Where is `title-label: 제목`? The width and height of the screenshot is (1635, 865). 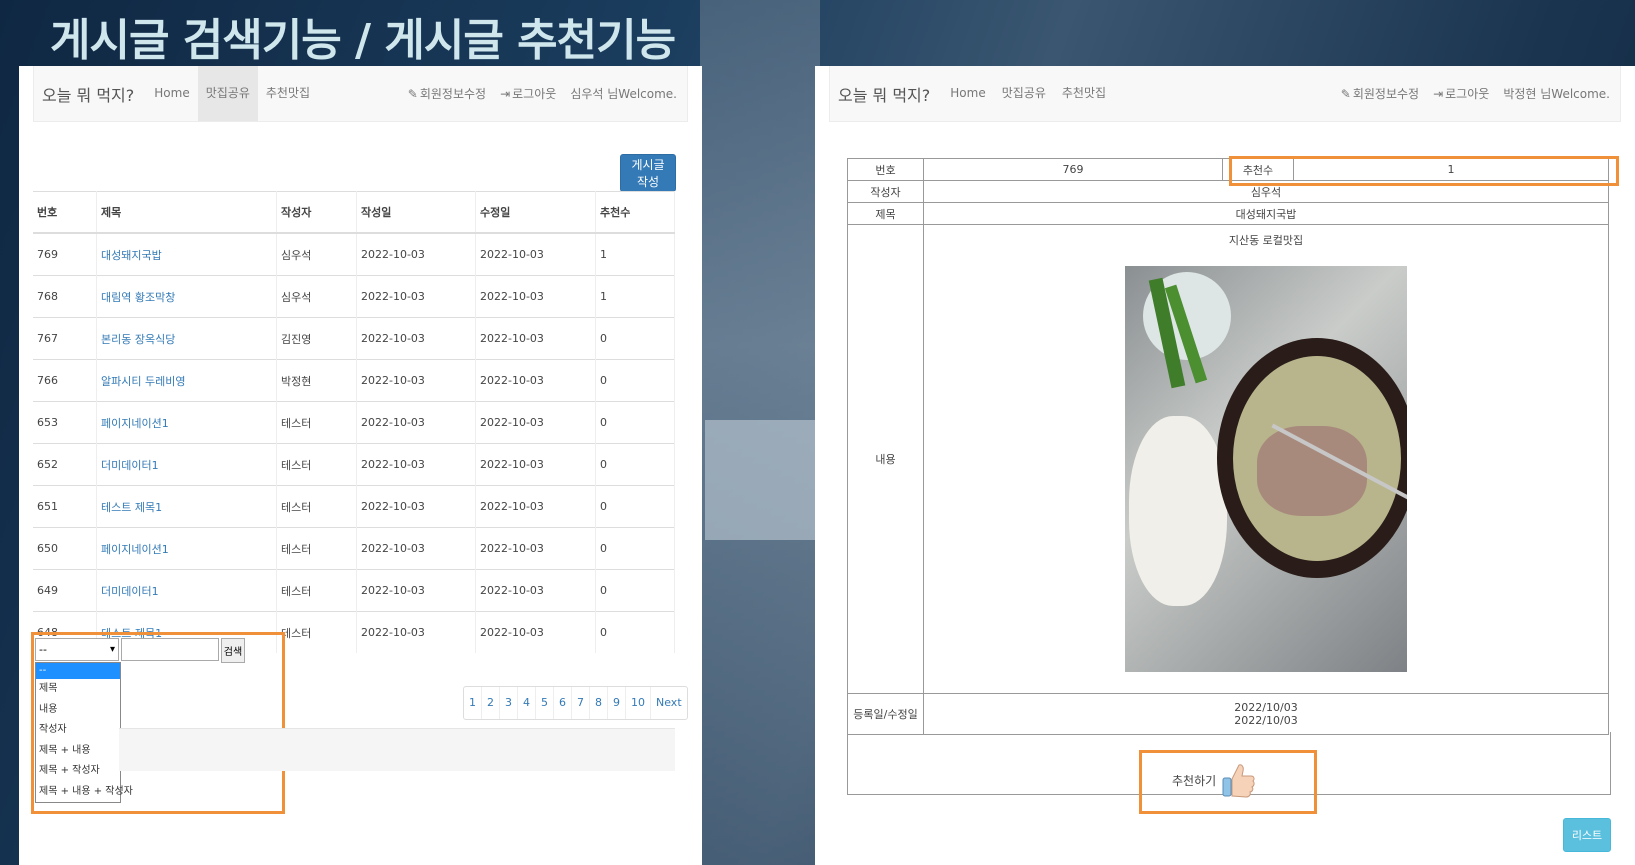
title-label: 제목 is located at coordinates (885, 213).